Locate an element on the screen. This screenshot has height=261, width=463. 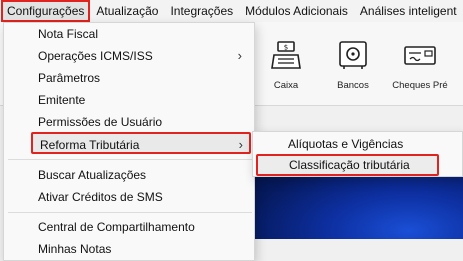
check-icon is located at coordinates (420, 55).